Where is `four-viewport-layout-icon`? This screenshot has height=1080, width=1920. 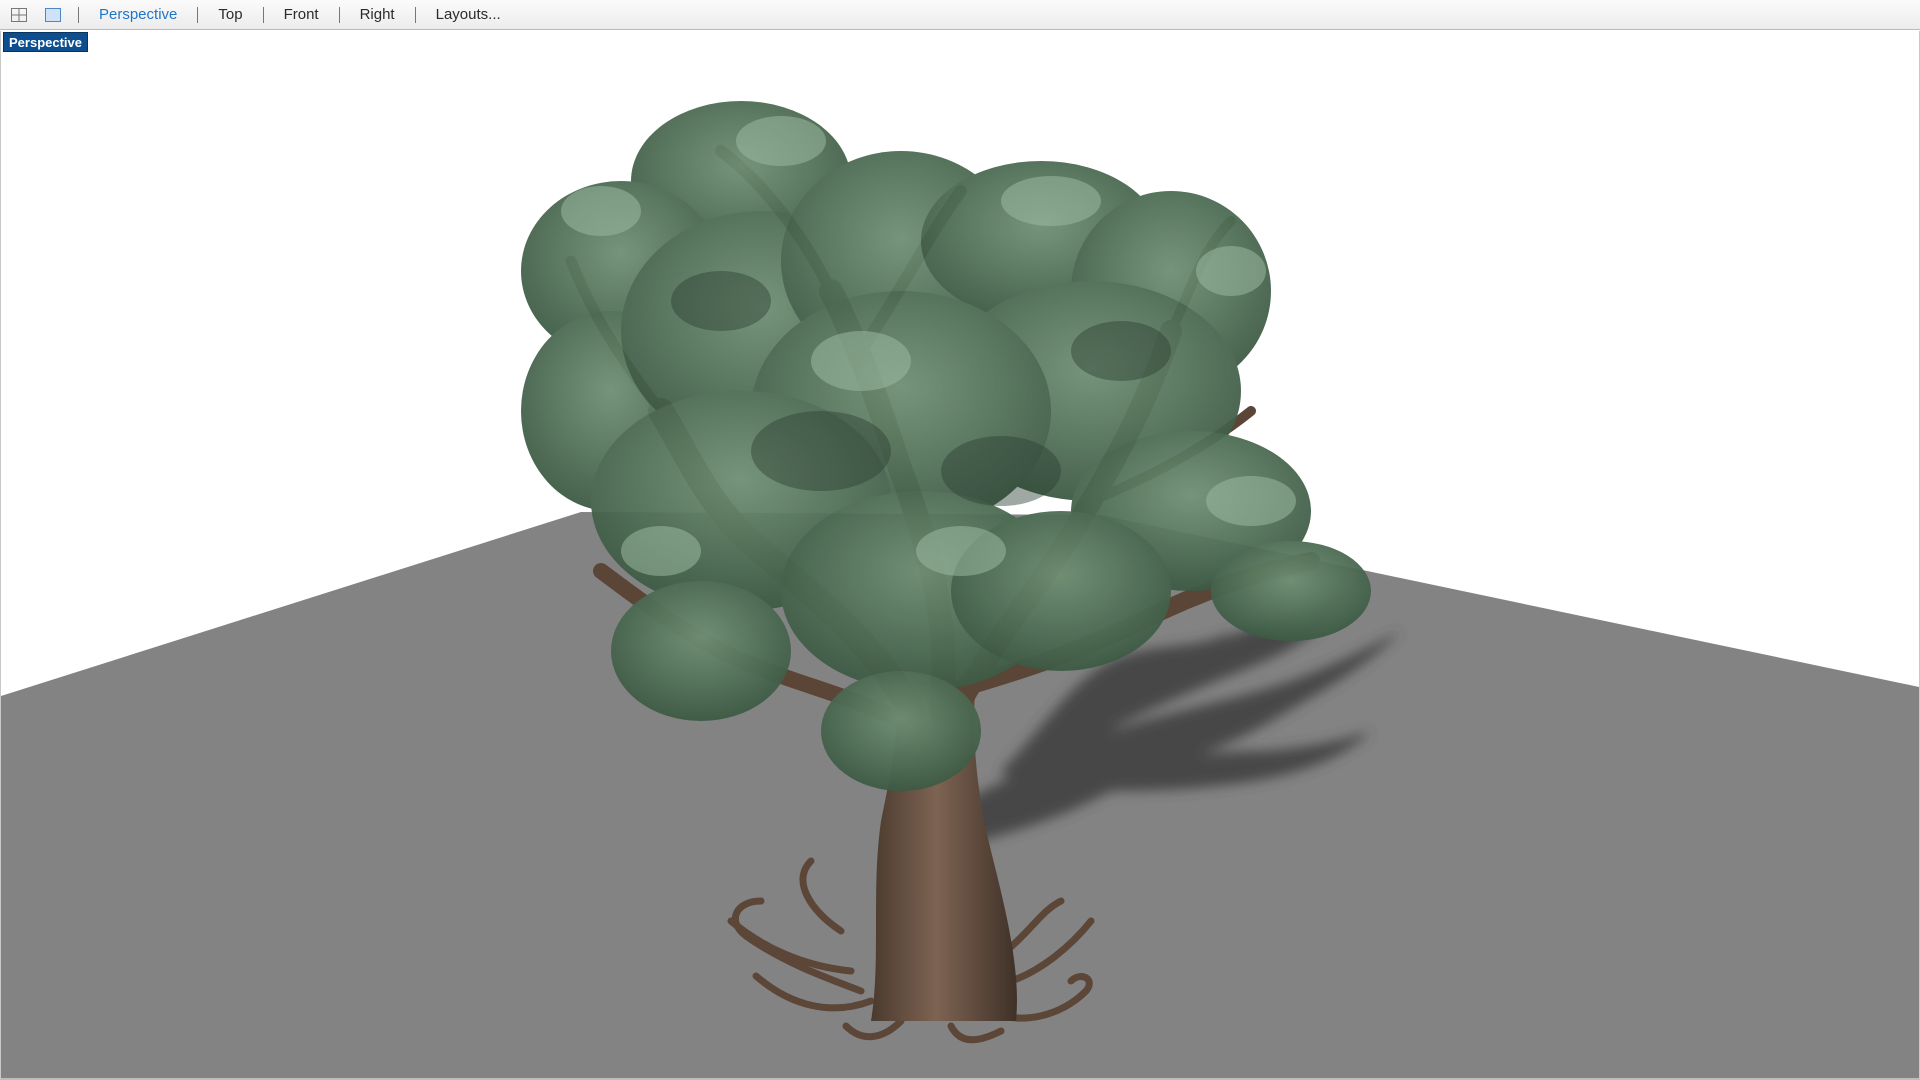
four-viewport-layout-icon is located at coordinates (19, 15).